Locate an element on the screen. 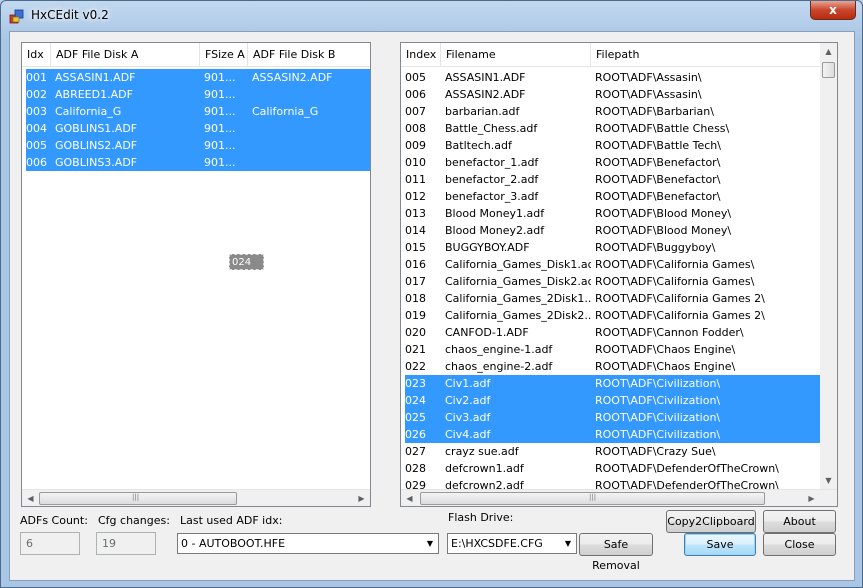 This screenshot has height=588, width=863. file-index-cell: 026 is located at coordinates (415, 434).